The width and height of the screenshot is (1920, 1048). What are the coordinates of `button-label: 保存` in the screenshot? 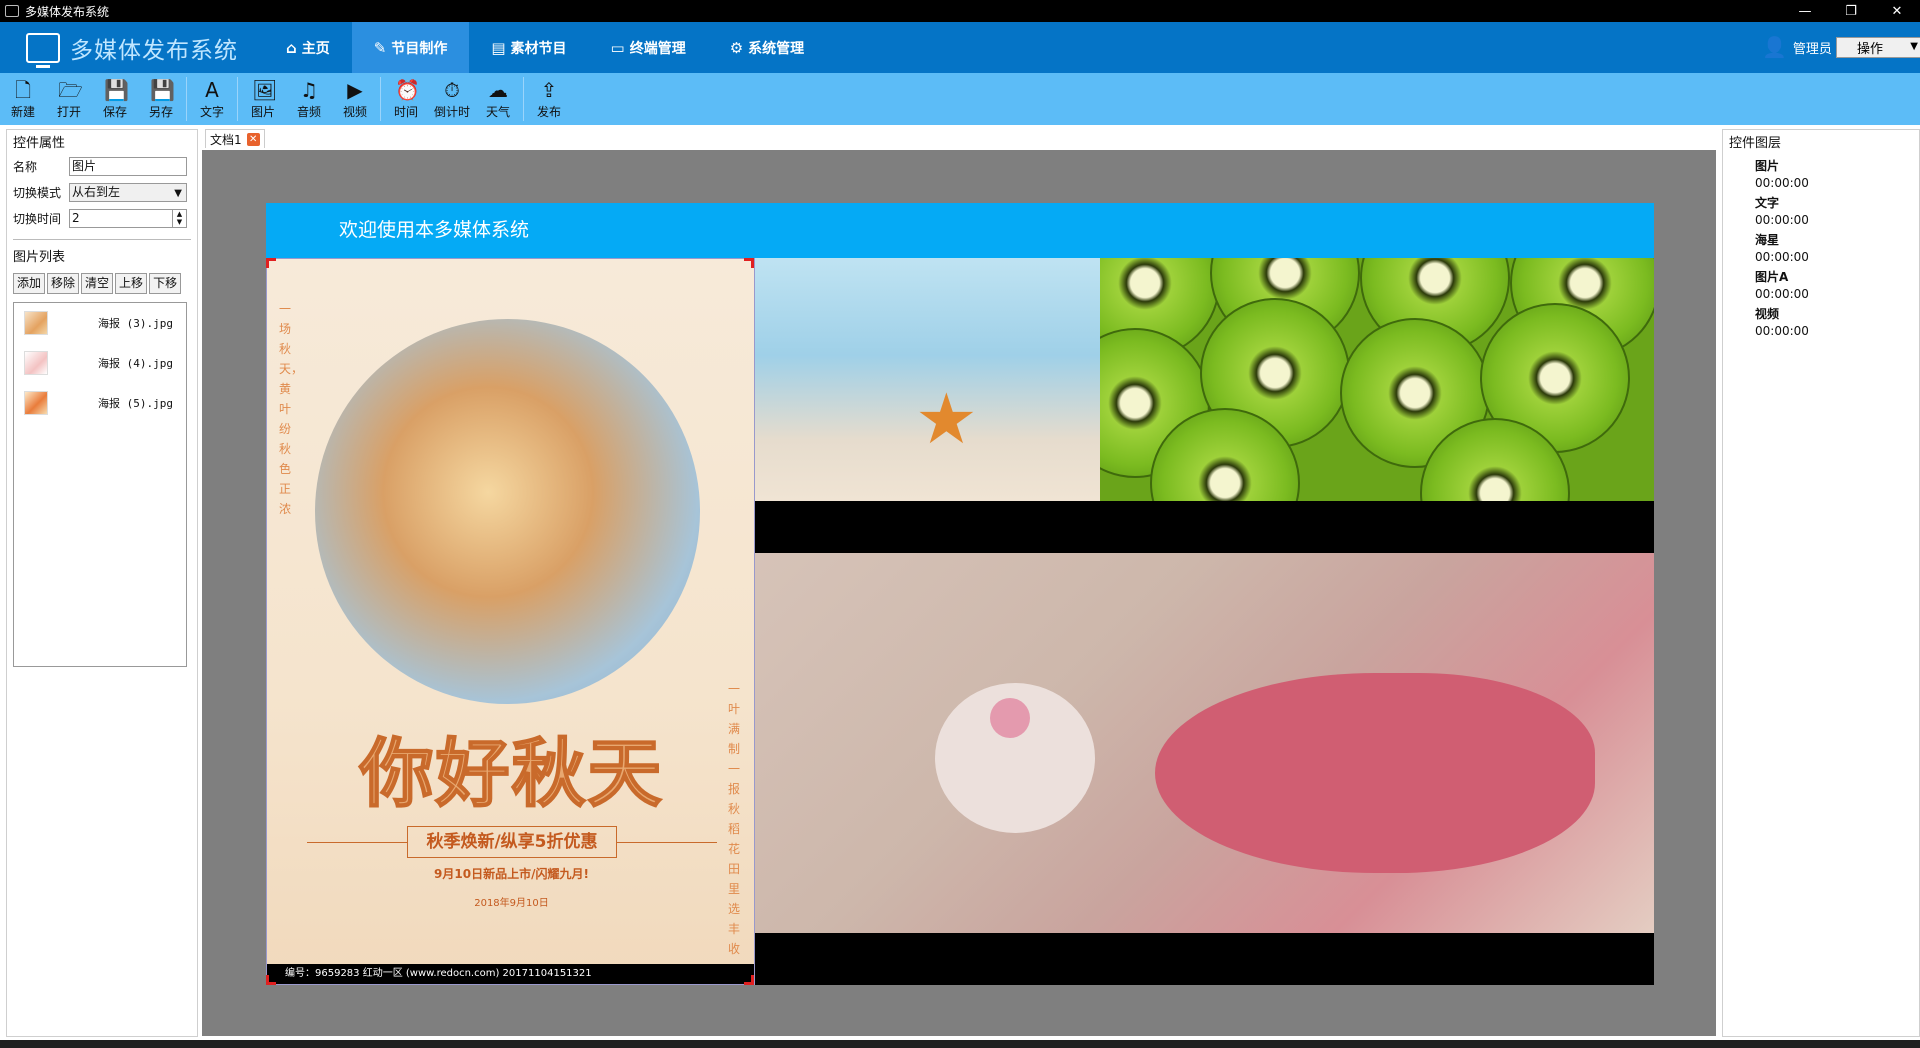 It's located at (114, 111).